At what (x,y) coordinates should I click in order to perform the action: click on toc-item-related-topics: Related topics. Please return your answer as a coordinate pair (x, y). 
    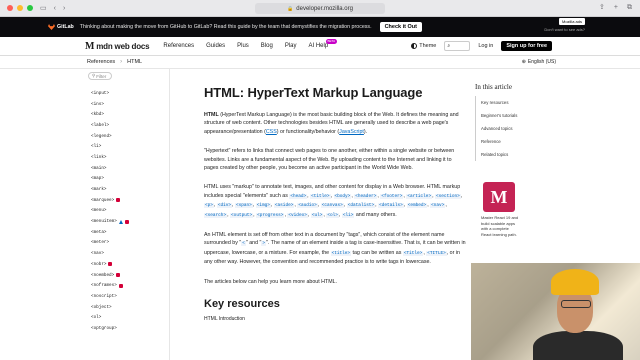
    Looking at the image, I should click on (505, 154).